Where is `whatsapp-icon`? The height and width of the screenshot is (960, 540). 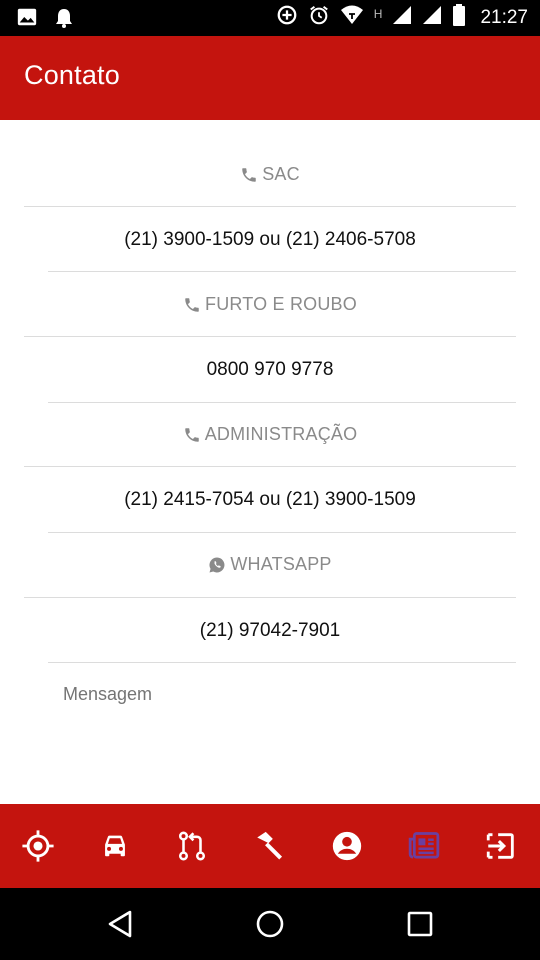 whatsapp-icon is located at coordinates (217, 565).